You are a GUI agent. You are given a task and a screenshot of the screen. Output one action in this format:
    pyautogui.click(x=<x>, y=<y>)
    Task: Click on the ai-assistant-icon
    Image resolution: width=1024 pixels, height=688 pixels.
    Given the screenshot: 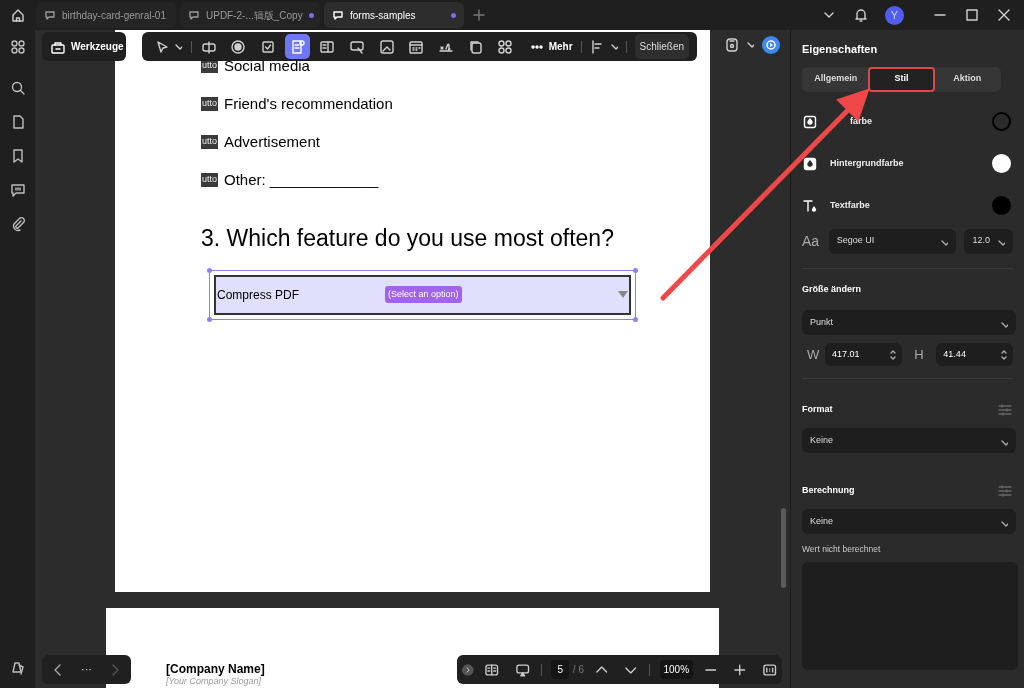 What is the action you would take?
    pyautogui.click(x=771, y=45)
    